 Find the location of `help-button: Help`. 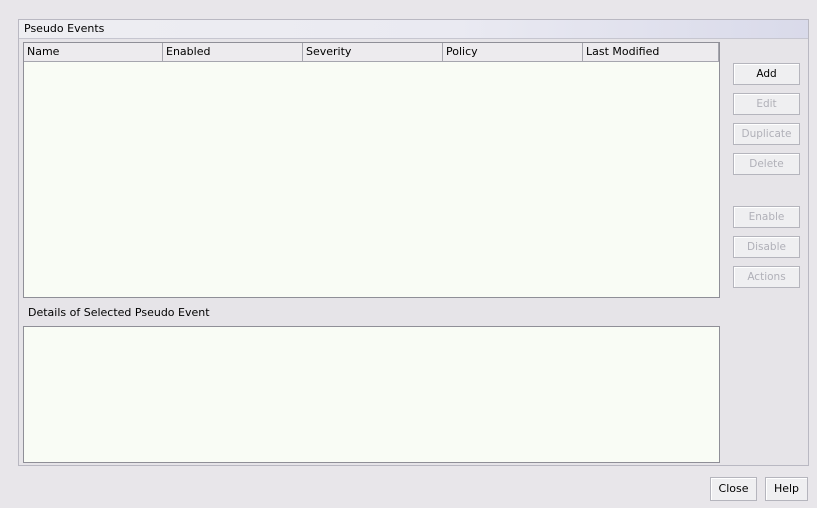

help-button: Help is located at coordinates (786, 489).